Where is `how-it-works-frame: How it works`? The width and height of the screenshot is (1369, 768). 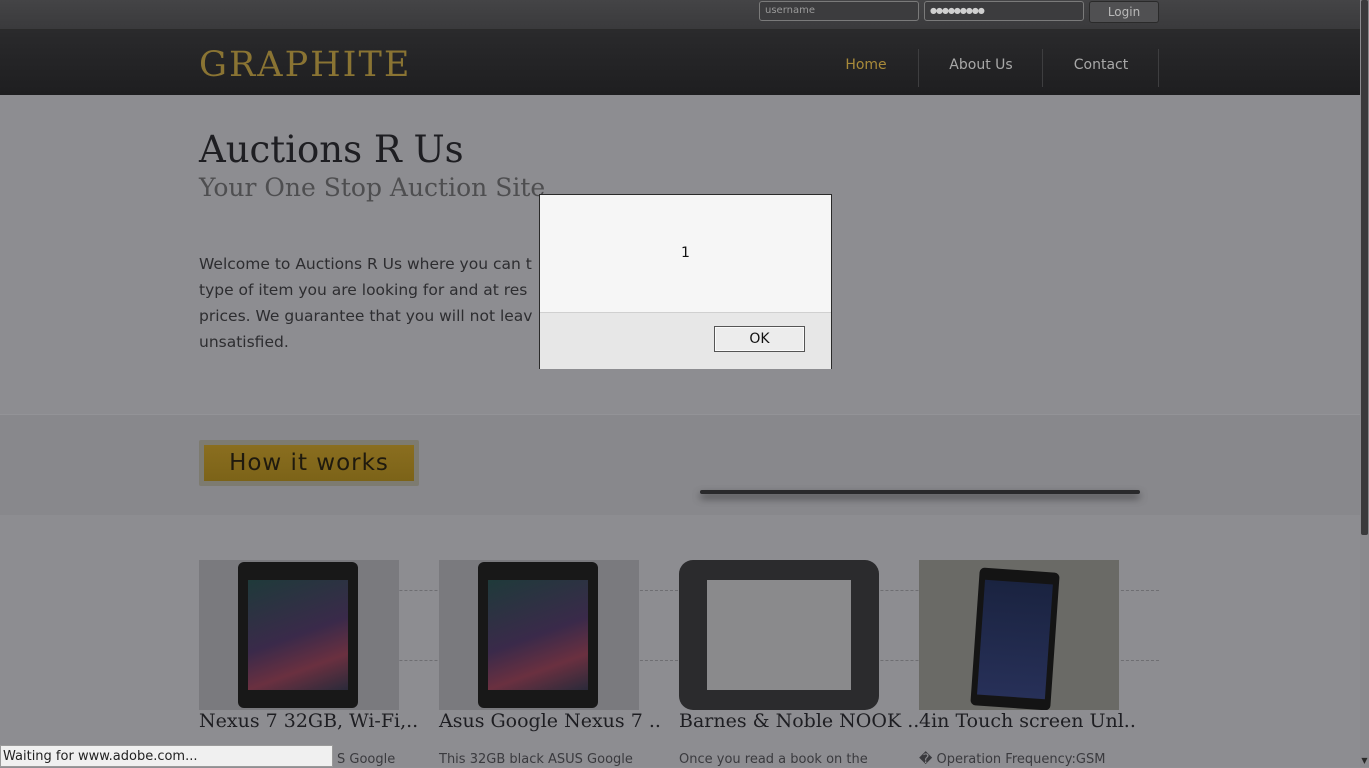
how-it-works-frame: How it works is located at coordinates (309, 463).